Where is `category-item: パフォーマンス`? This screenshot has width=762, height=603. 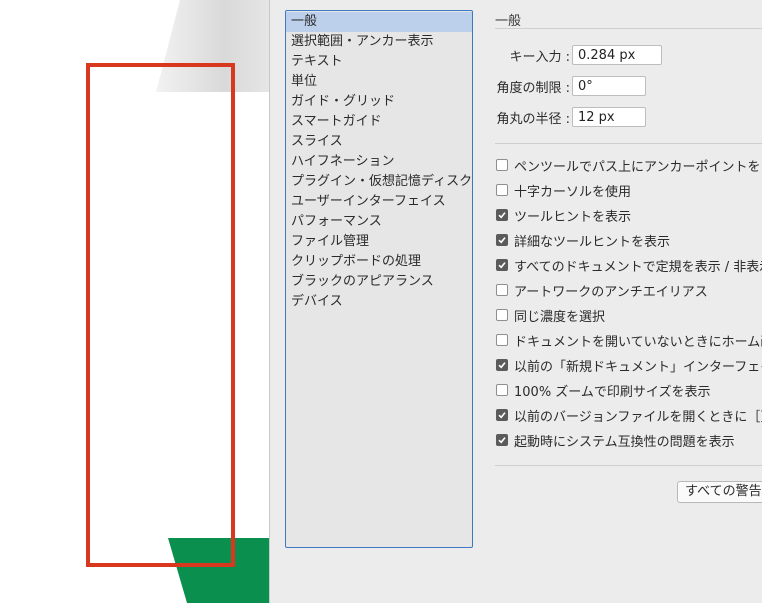 category-item: パフォーマンス is located at coordinates (379, 222).